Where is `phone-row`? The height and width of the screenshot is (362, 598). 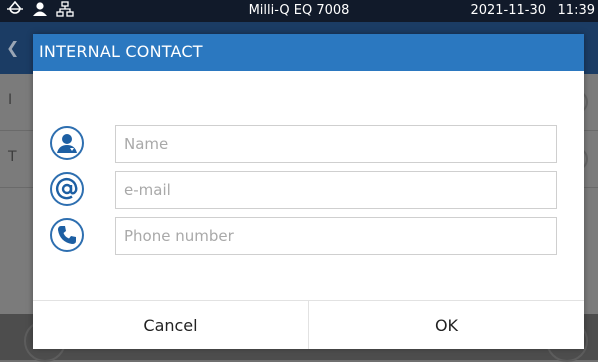
phone-row is located at coordinates (308, 236).